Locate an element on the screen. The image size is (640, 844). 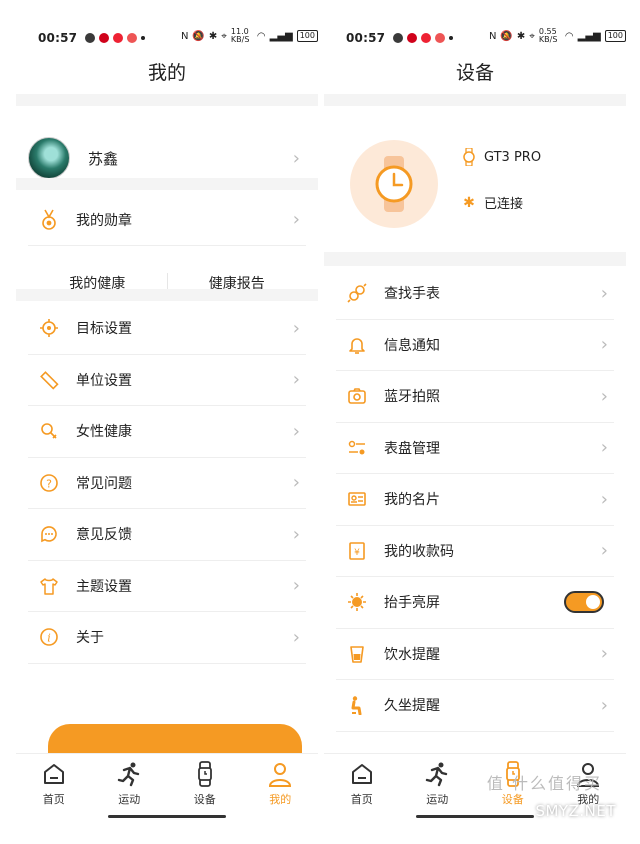
home-icon is located at coordinates (53, 773).